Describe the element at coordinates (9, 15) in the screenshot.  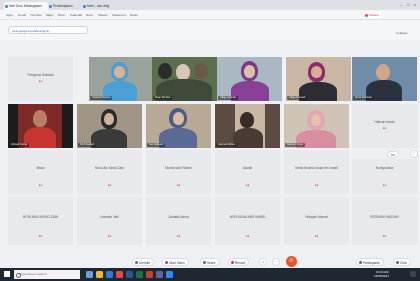
I see `bookmark-item: Apps` at that location.